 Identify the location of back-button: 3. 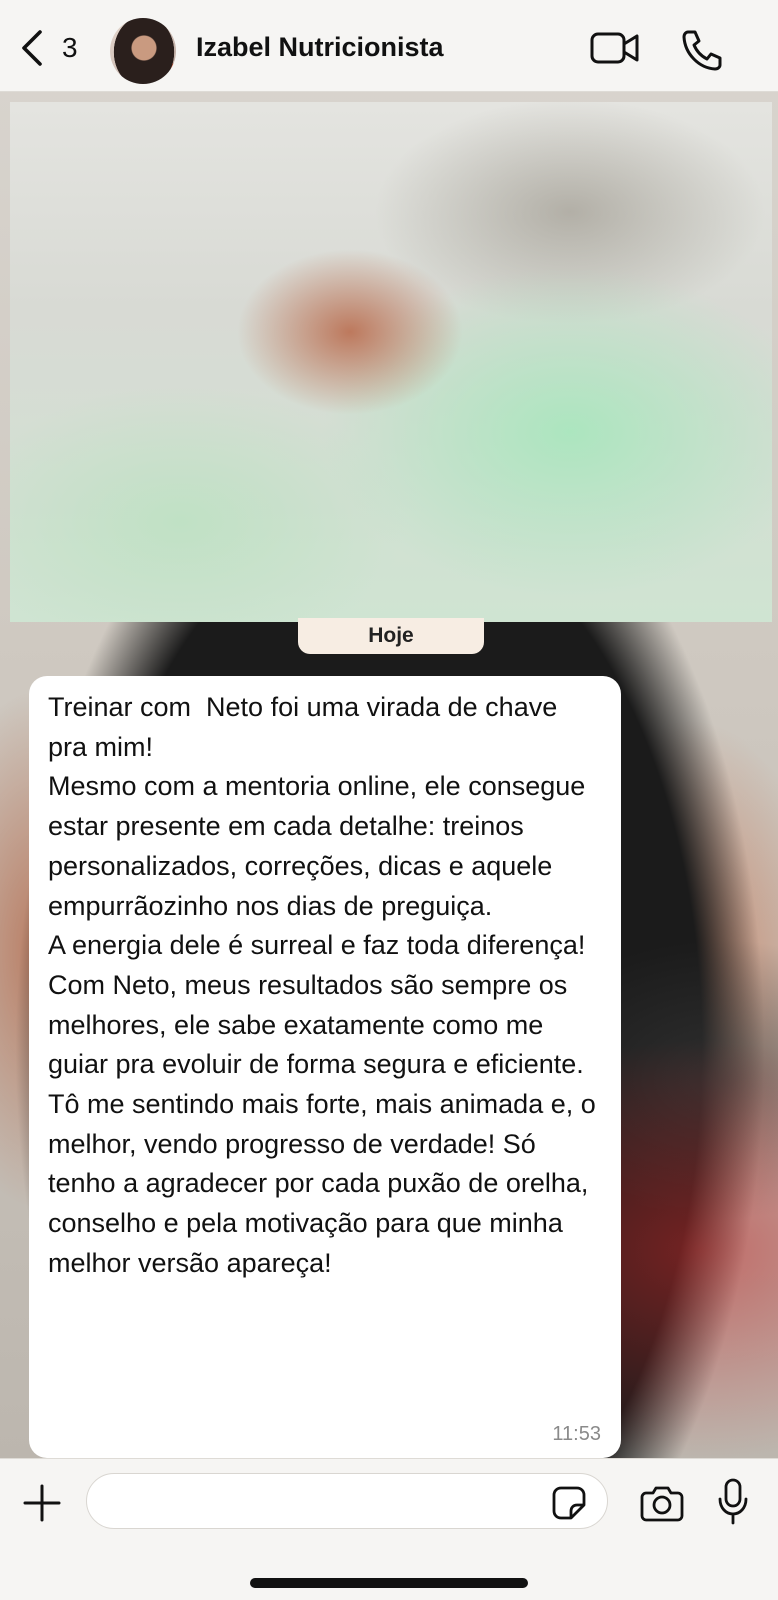
(48, 48).